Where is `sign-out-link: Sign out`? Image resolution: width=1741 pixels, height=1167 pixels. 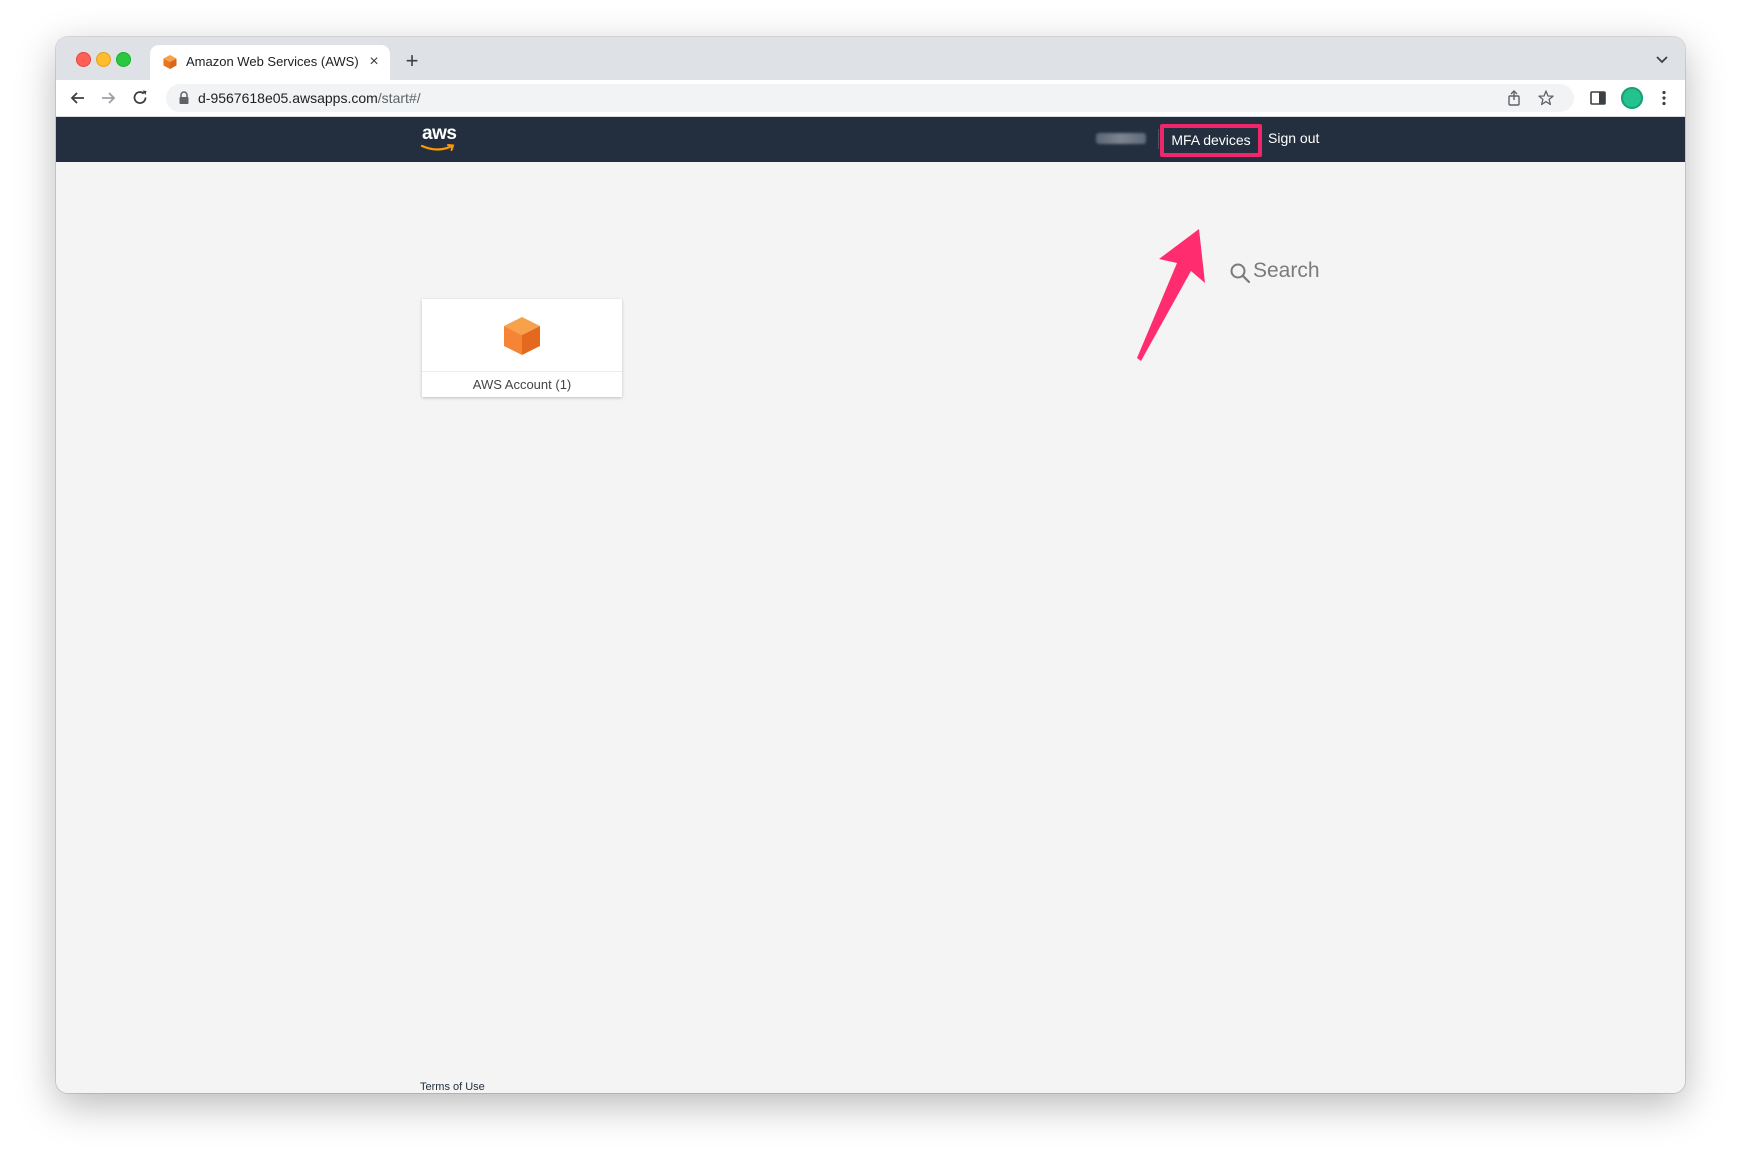 sign-out-link: Sign out is located at coordinates (1293, 138).